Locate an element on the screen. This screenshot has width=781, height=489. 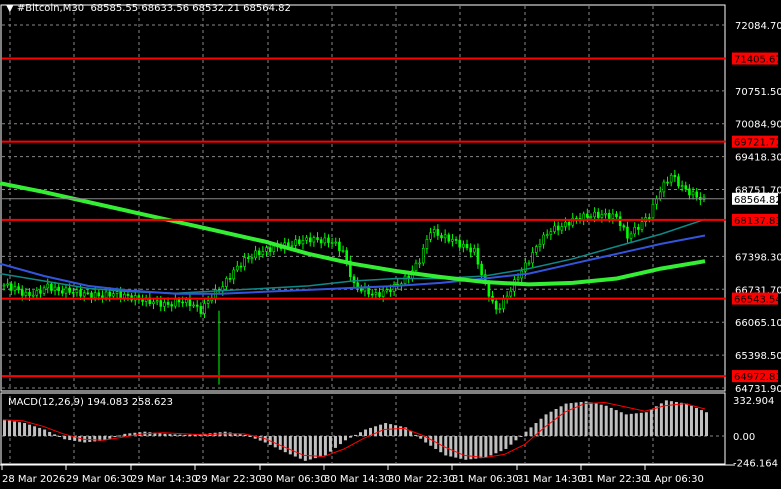
time-label: 29 Mar 06:30 is located at coordinates (99, 479).